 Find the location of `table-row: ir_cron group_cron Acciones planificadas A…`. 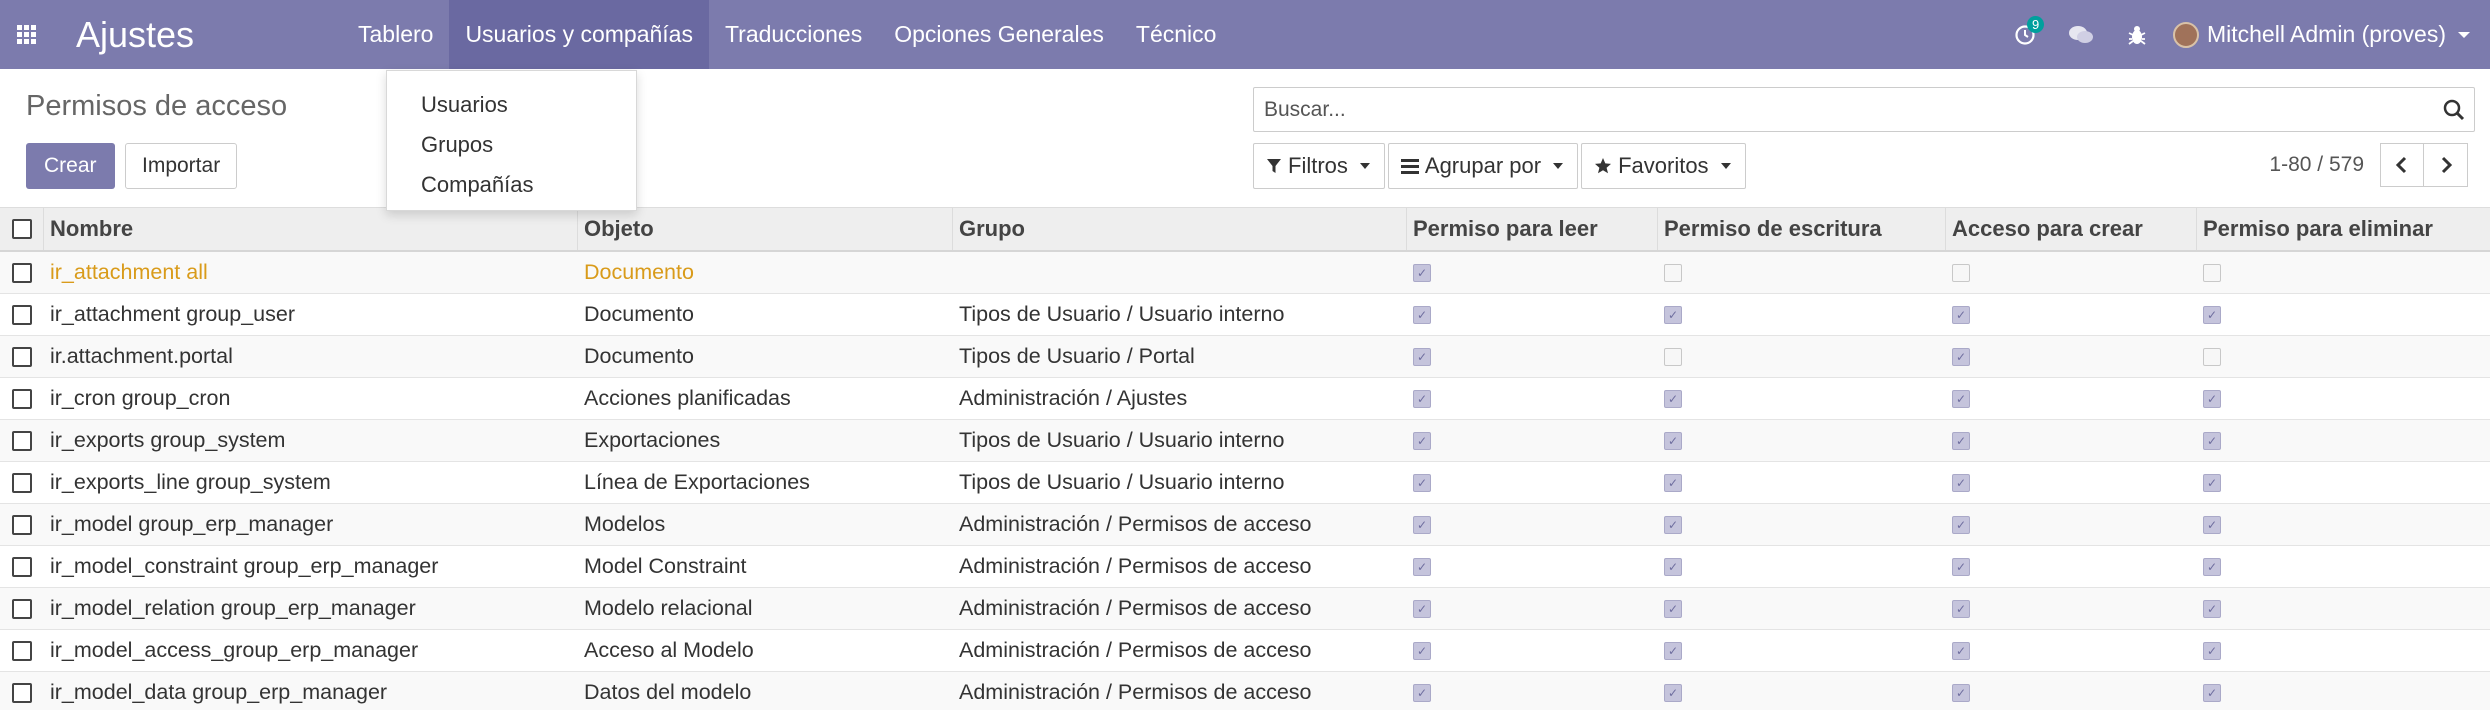

table-row: ir_cron group_cron Acciones planificadas A… is located at coordinates (1245, 399).